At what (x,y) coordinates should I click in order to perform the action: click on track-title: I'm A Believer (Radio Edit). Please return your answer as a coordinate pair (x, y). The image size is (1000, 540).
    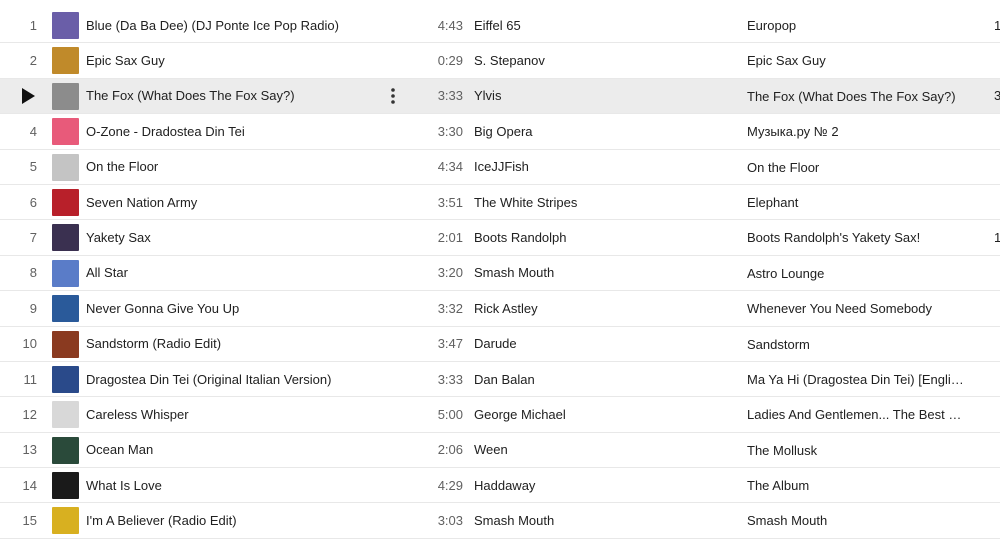
    Looking at the image, I should click on (236, 520).